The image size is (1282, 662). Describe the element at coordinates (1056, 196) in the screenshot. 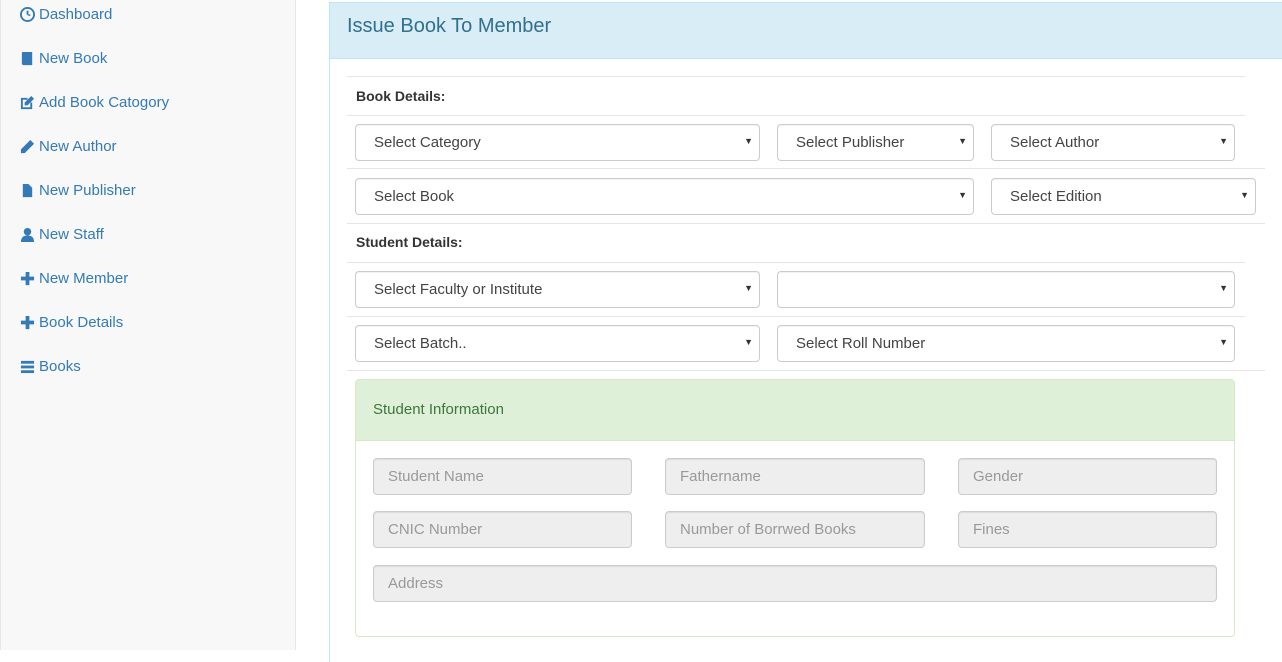

I see `edition-select-value: Select Edition` at that location.